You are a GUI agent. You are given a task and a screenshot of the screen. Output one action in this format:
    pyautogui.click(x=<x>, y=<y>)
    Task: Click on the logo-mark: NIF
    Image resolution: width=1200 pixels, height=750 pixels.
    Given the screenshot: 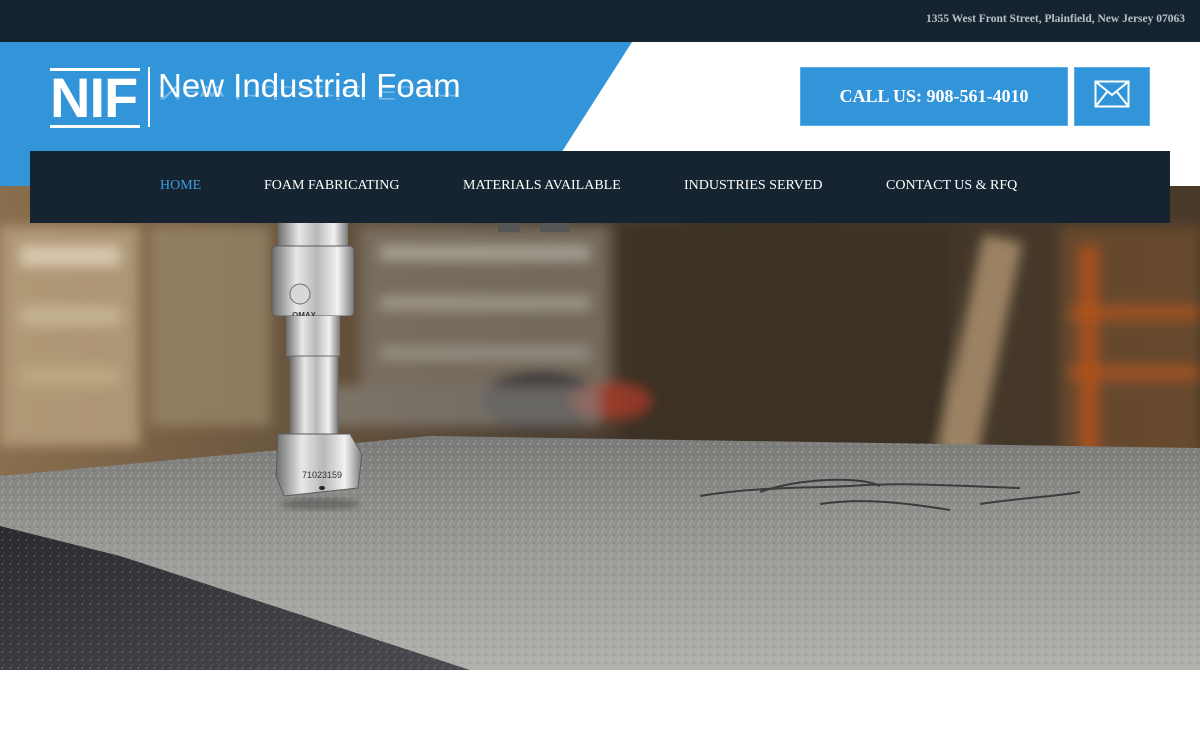 What is the action you would take?
    pyautogui.click(x=95, y=98)
    